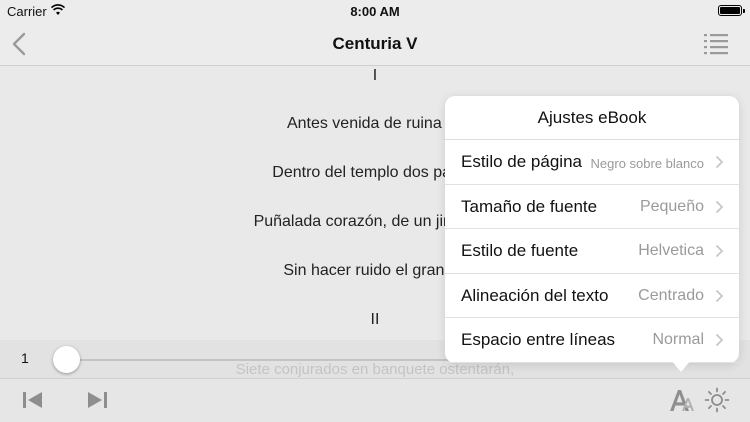  Describe the element at coordinates (97, 400) in the screenshot. I see `skip-forward-icon` at that location.